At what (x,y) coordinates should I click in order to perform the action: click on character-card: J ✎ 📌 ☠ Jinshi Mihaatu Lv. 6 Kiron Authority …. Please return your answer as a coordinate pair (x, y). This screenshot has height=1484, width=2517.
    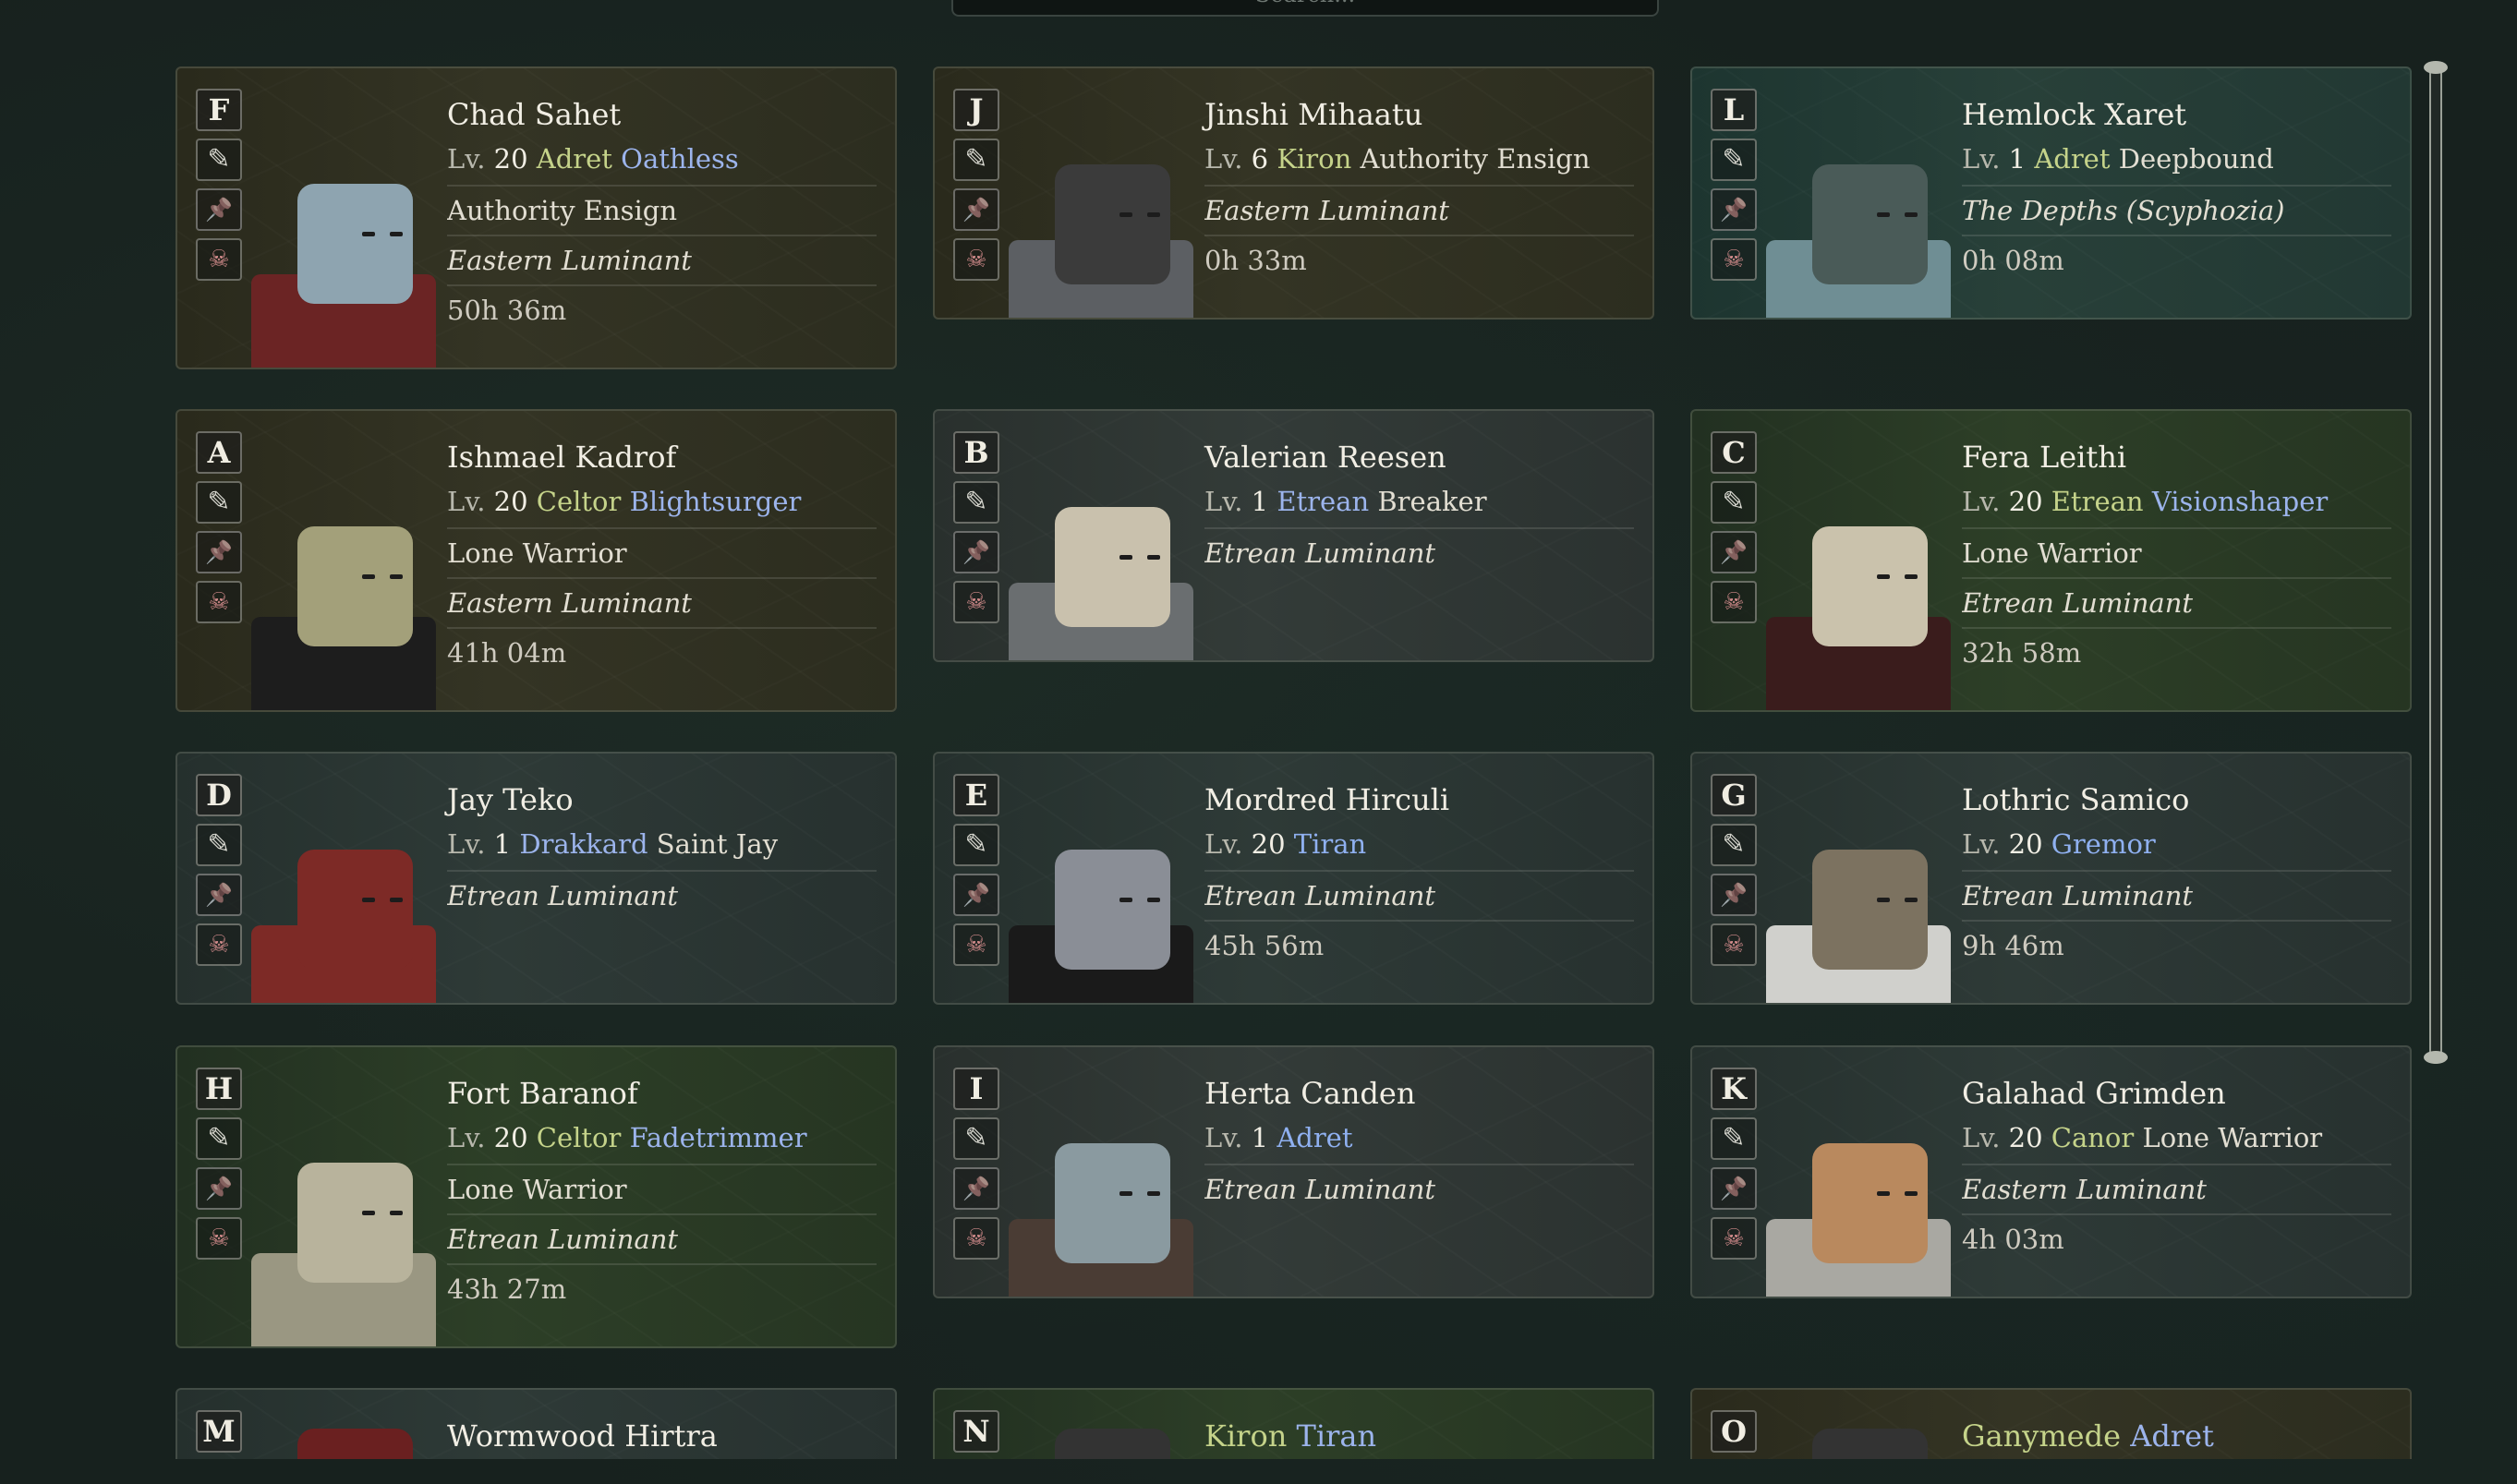
    Looking at the image, I should click on (1294, 193).